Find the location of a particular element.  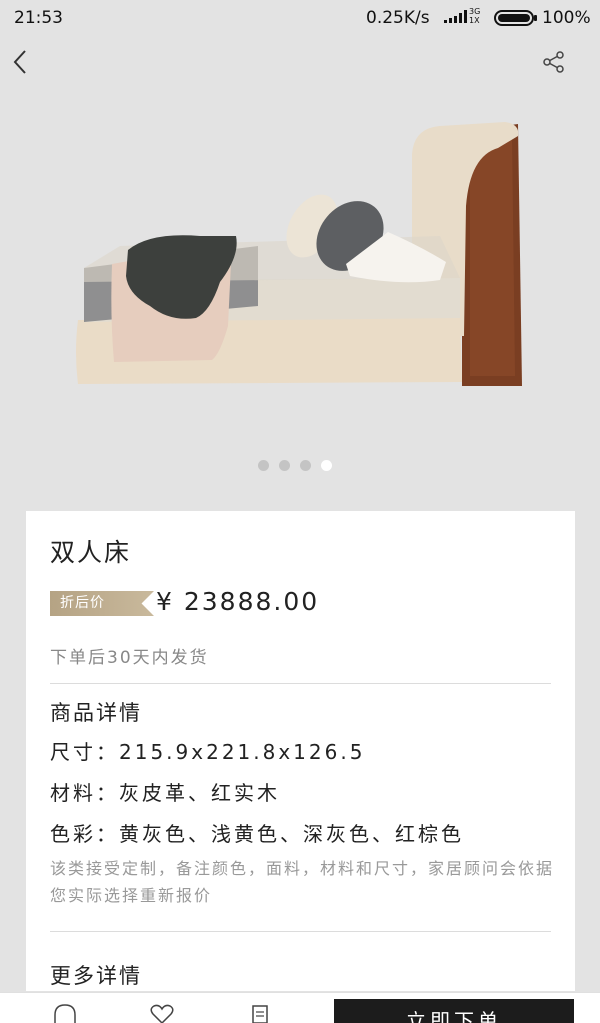

heart-icon is located at coordinates (162, 1013).